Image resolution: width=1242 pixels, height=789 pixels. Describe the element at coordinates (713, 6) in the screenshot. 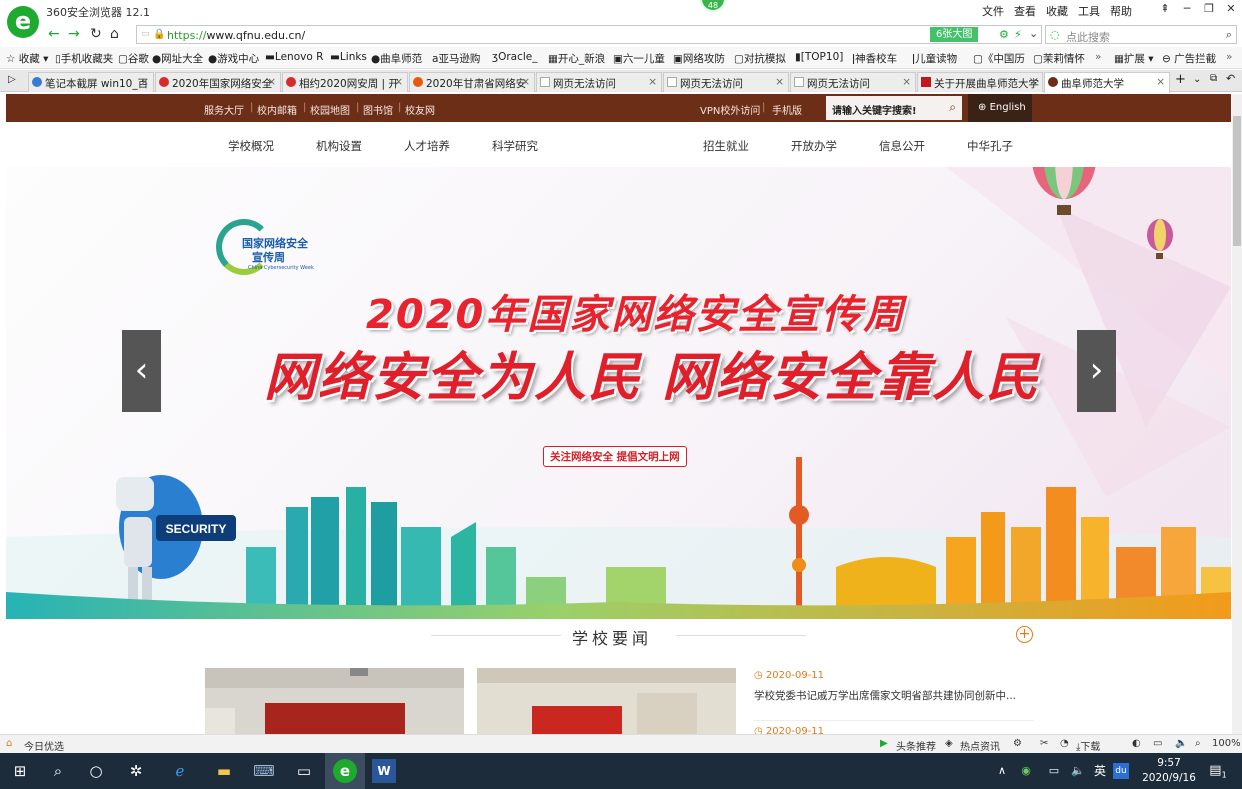

I see `notification-badge: 48` at that location.